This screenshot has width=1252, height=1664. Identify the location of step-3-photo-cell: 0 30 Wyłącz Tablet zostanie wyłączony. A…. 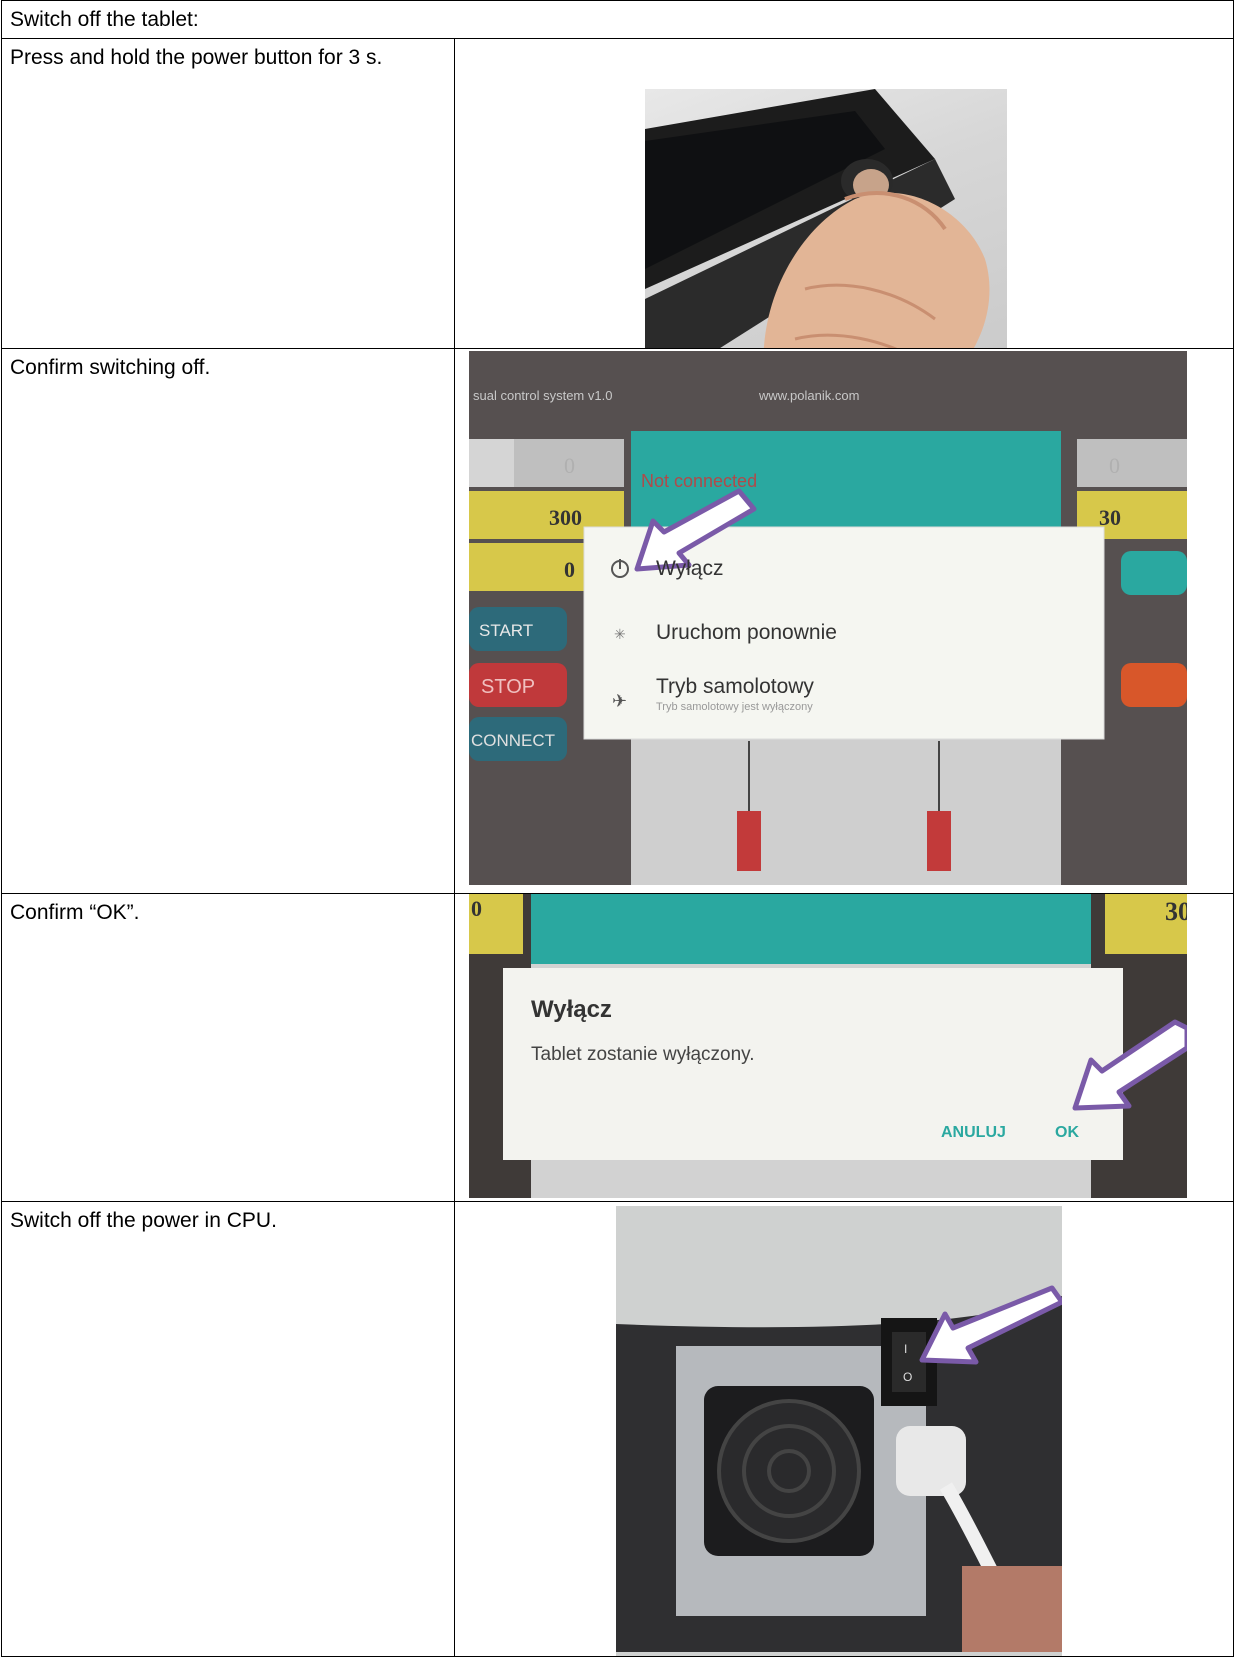
(844, 1048).